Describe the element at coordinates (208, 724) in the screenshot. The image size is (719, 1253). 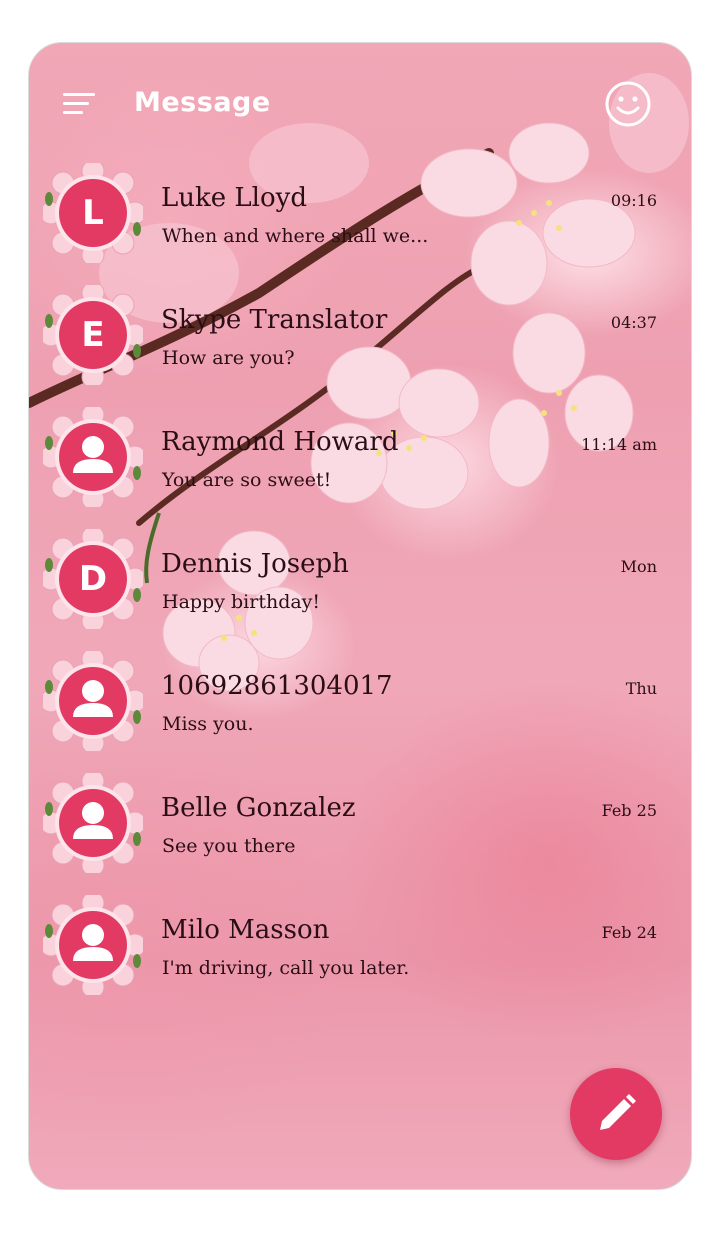
I see `message-preview: Miss you.` at that location.